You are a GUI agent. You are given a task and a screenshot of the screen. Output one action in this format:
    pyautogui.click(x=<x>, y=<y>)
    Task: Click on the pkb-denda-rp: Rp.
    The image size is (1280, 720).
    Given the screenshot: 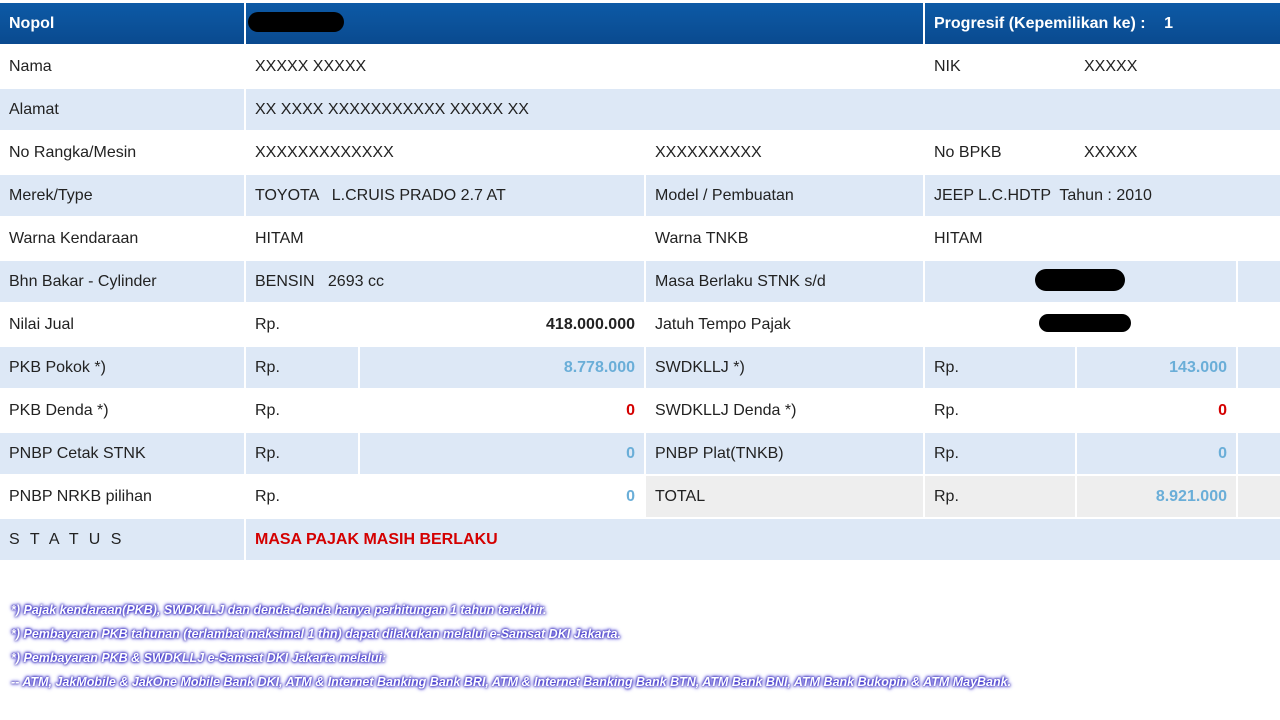 What is the action you would take?
    pyautogui.click(x=302, y=410)
    